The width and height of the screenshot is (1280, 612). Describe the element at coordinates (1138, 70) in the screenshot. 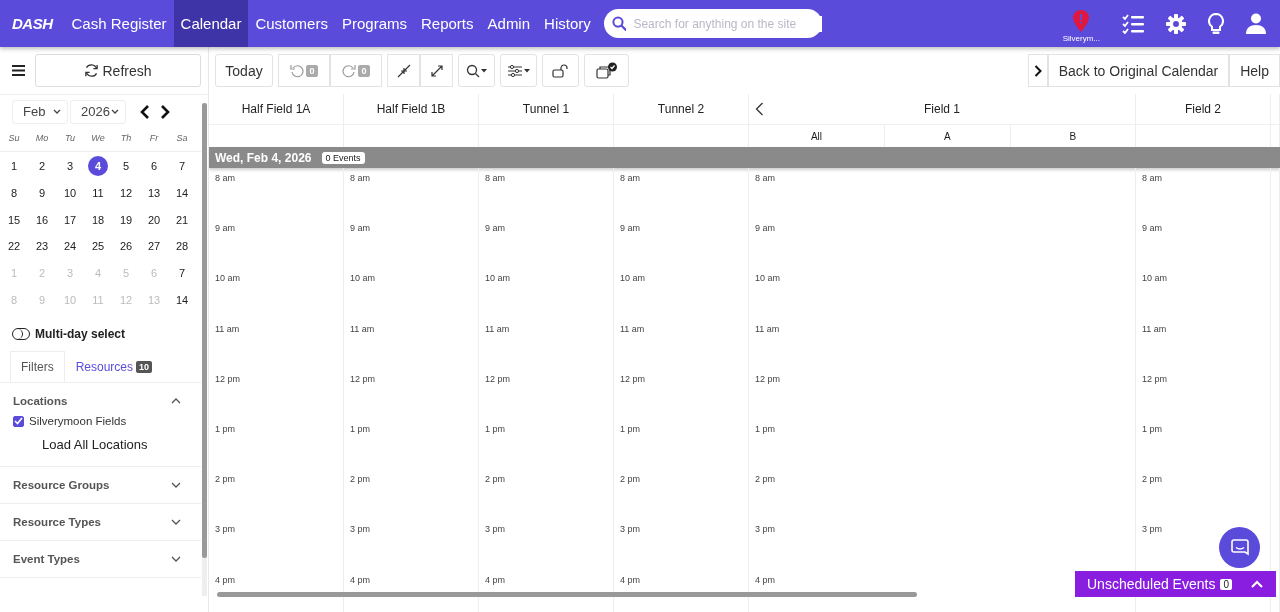

I see `back-to-original-calendar-button: Back to Original Calendar` at that location.